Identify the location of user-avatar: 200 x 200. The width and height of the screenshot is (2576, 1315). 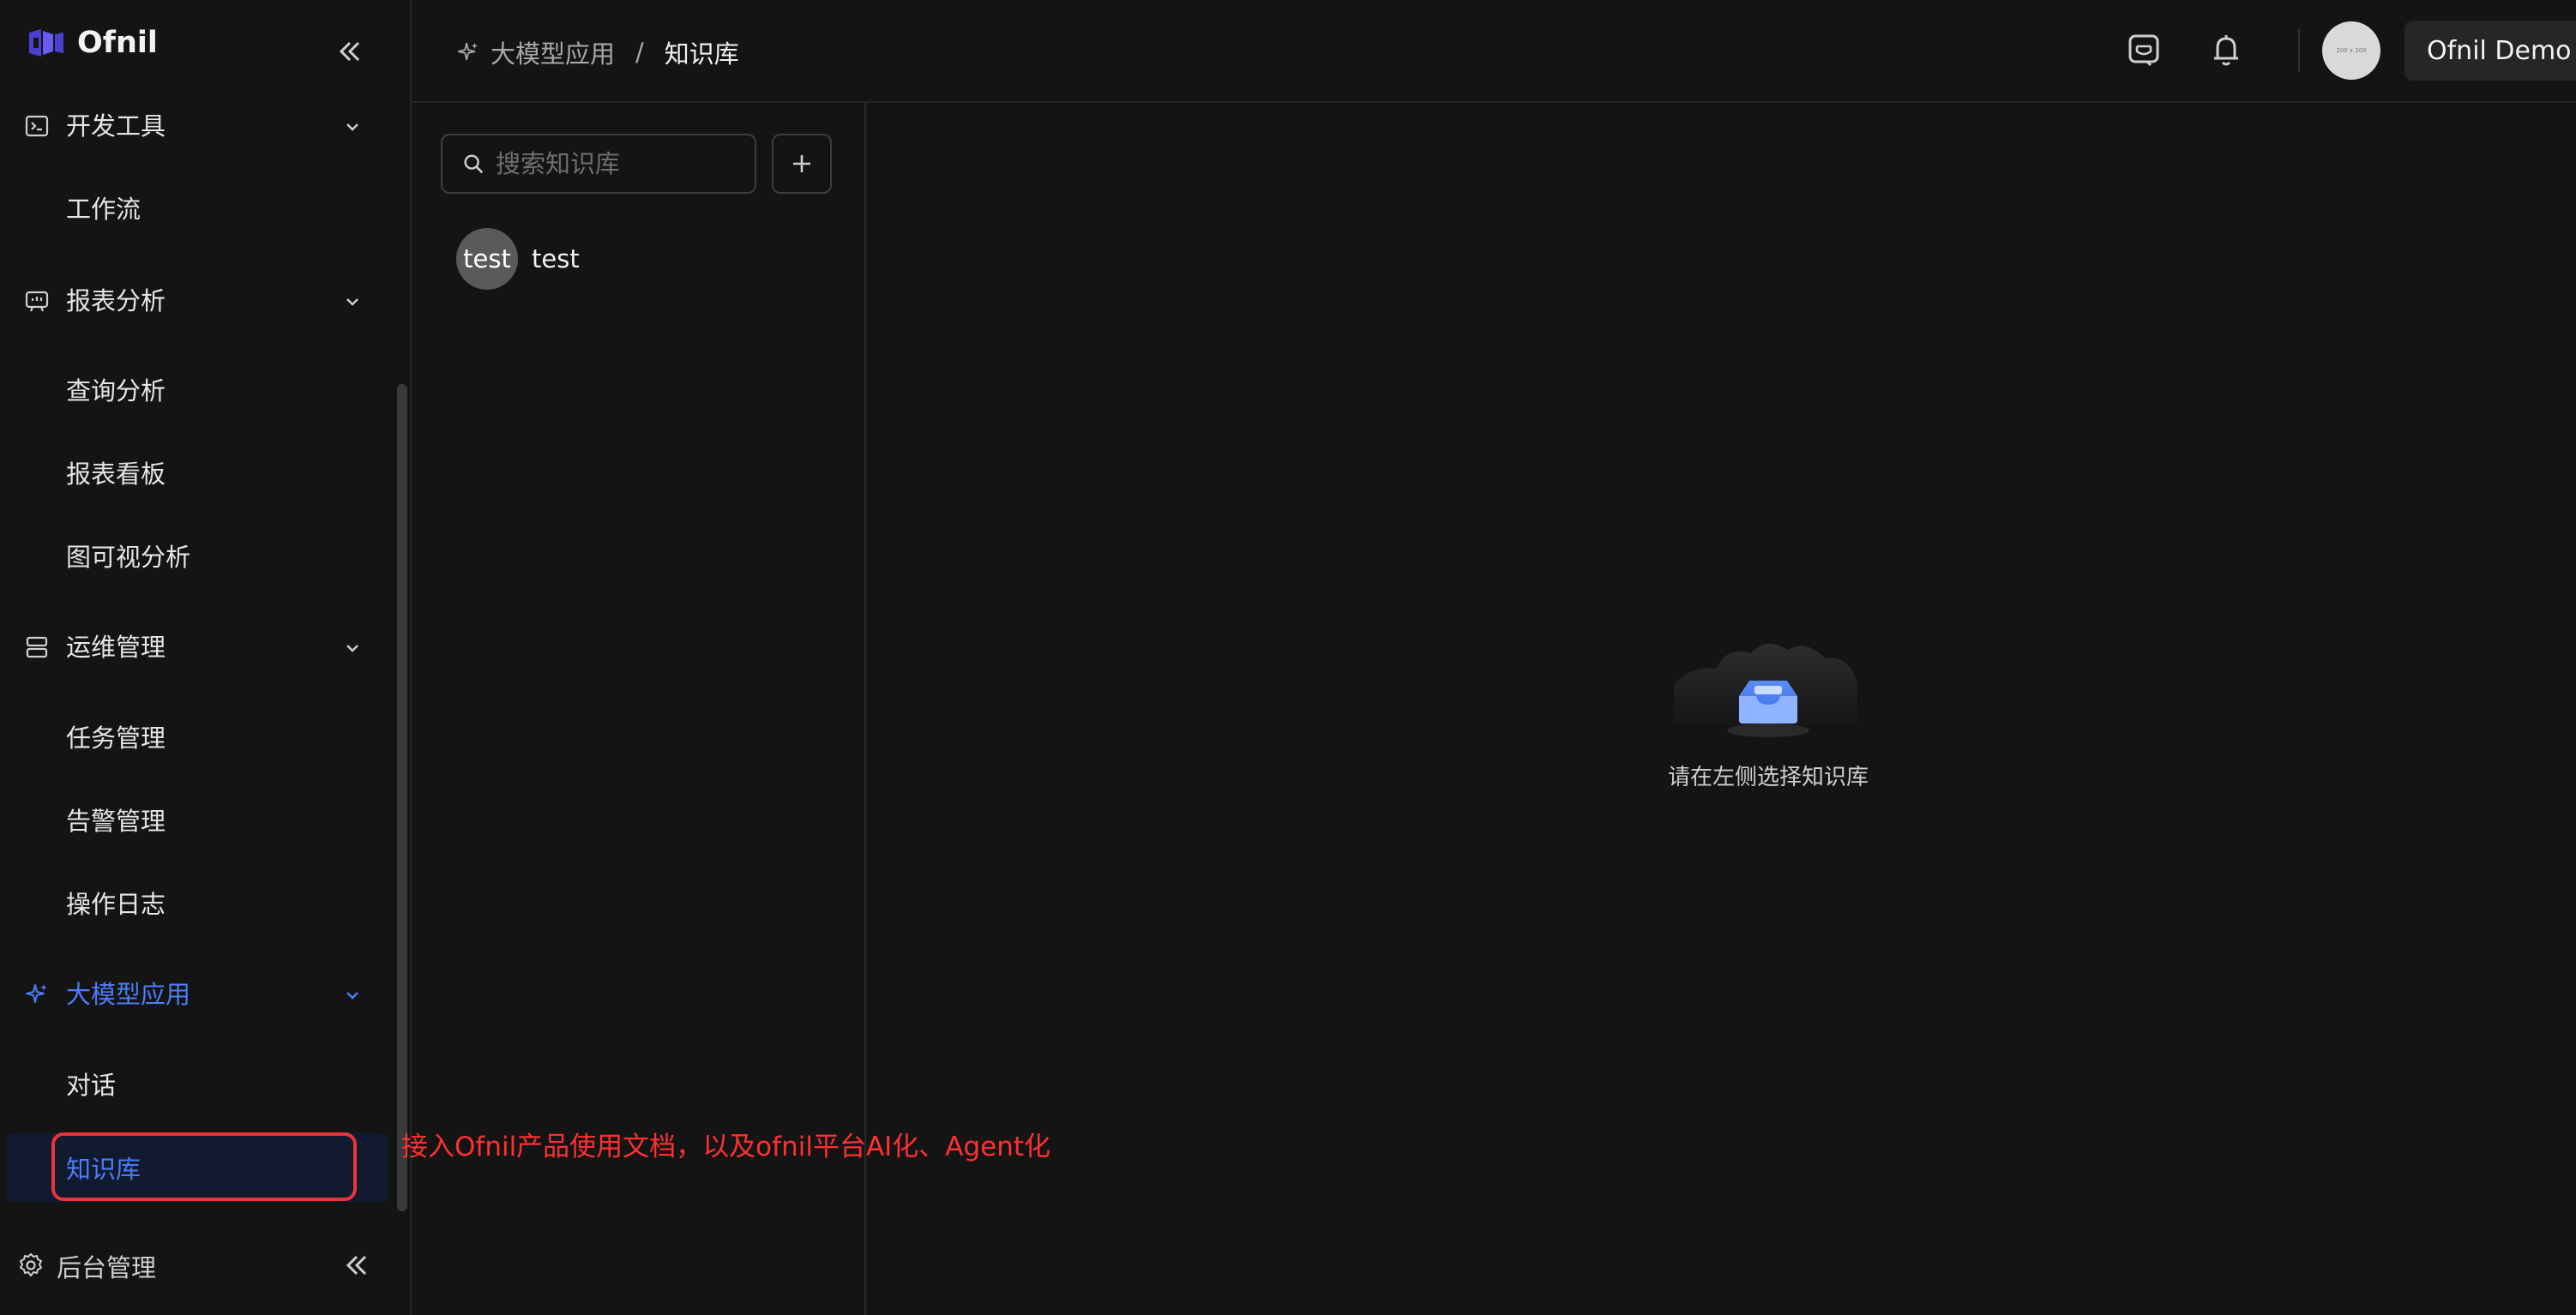
(2351, 50).